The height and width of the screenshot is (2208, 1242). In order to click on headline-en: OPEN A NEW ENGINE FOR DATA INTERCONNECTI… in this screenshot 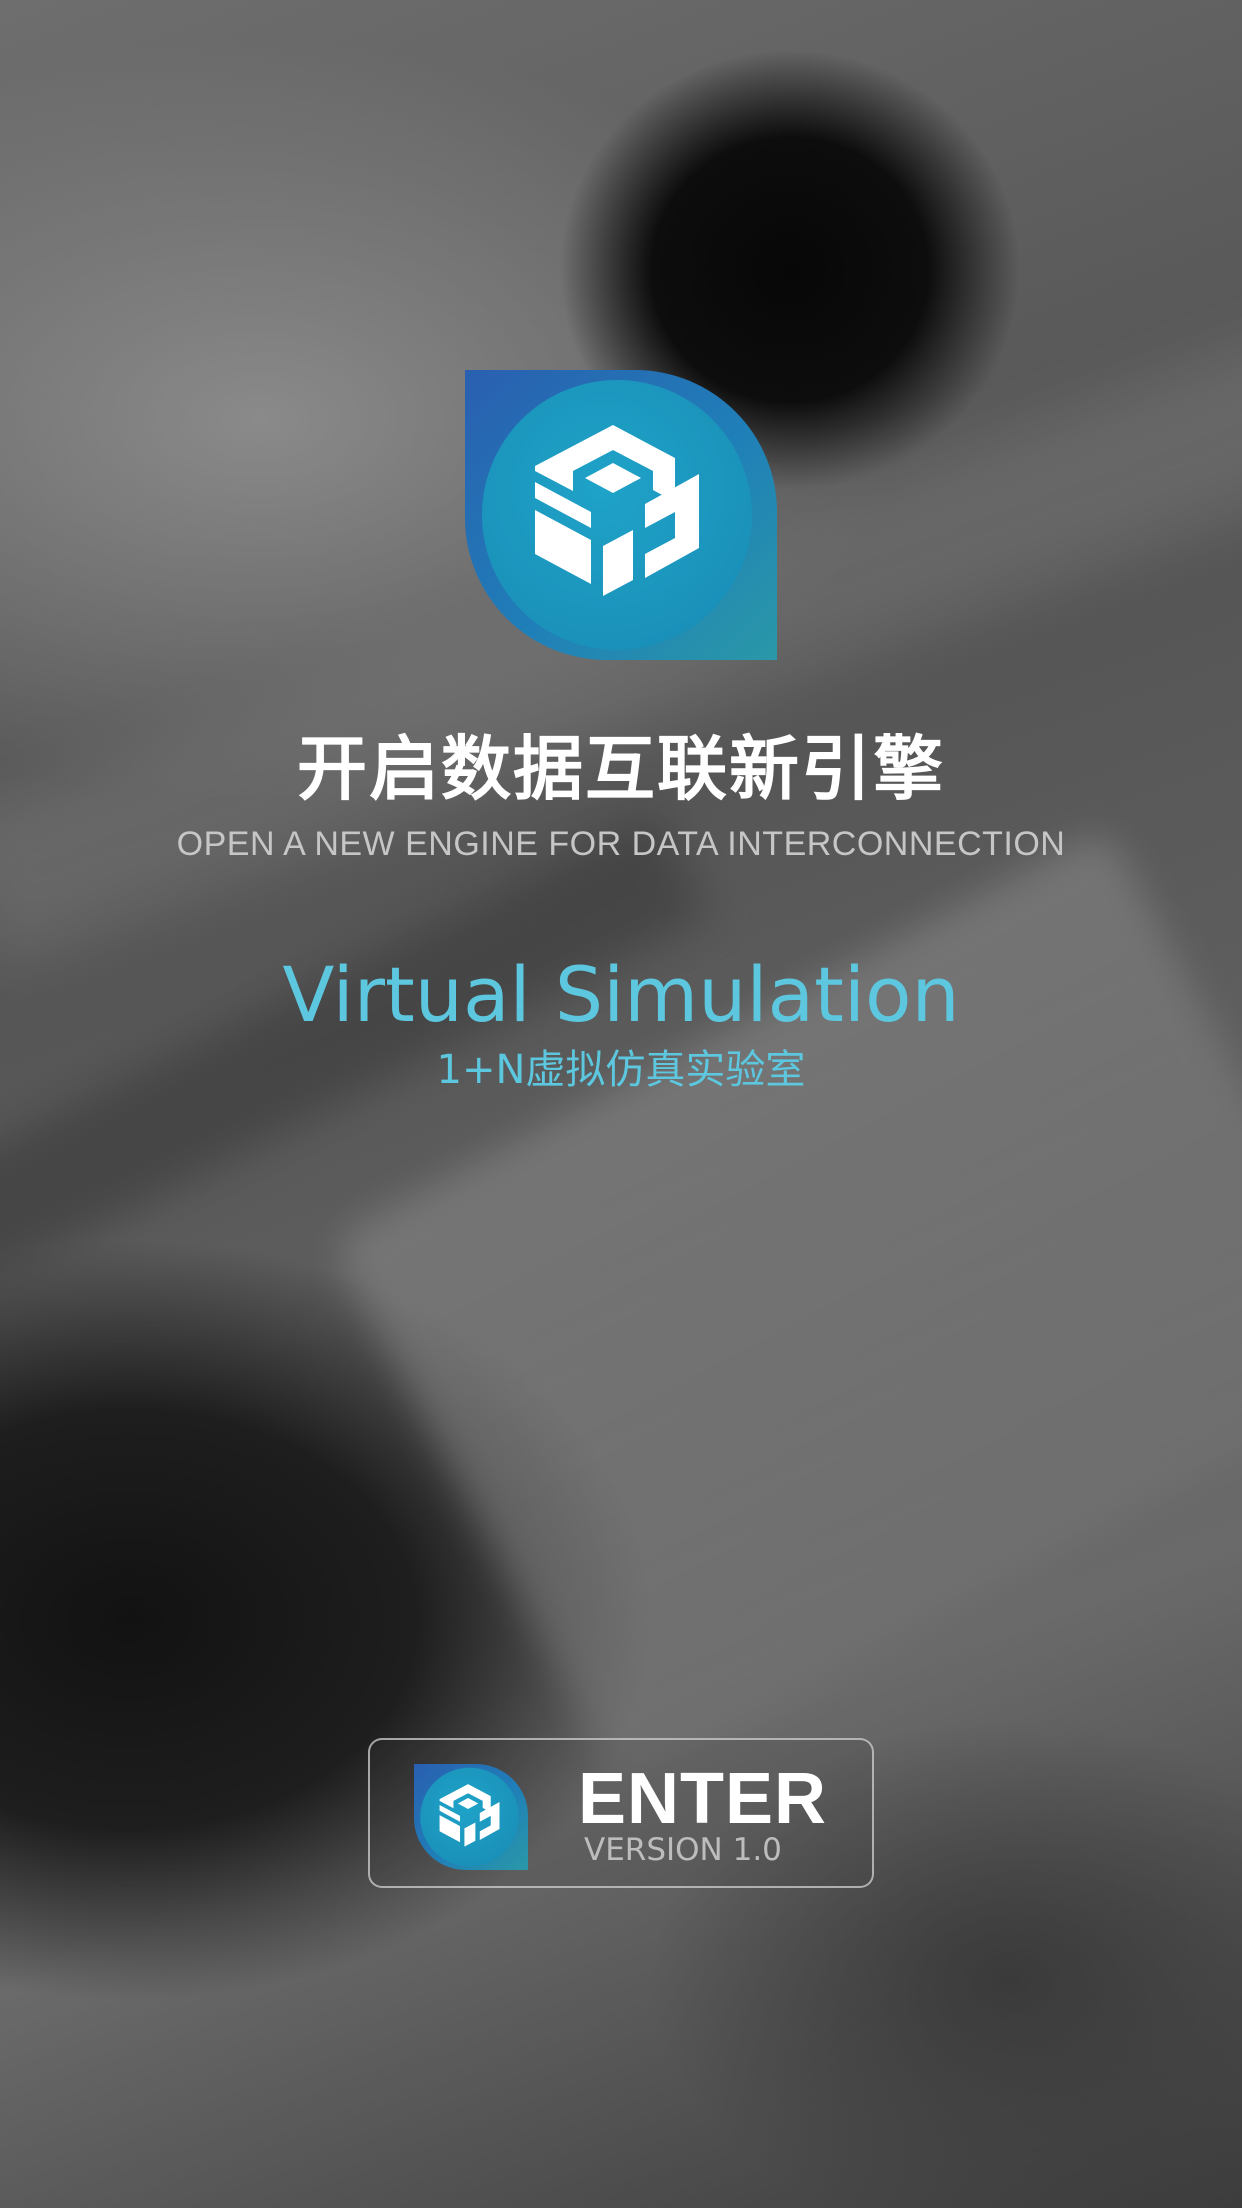, I will do `click(621, 844)`.